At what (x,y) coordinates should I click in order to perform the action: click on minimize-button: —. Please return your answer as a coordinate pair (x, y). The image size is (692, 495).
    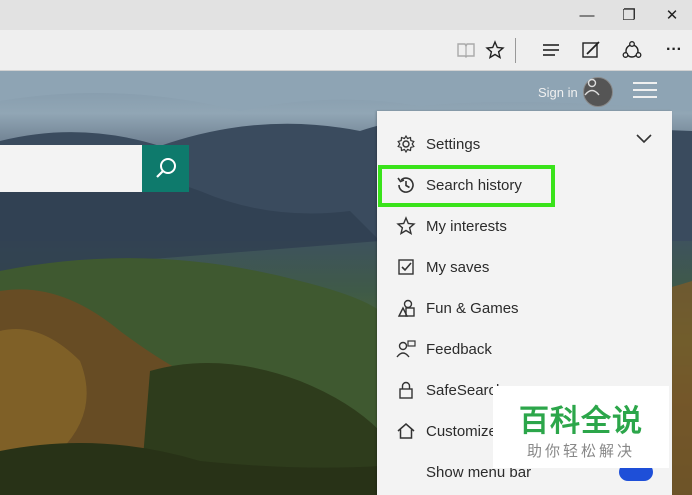
    Looking at the image, I should click on (587, 15).